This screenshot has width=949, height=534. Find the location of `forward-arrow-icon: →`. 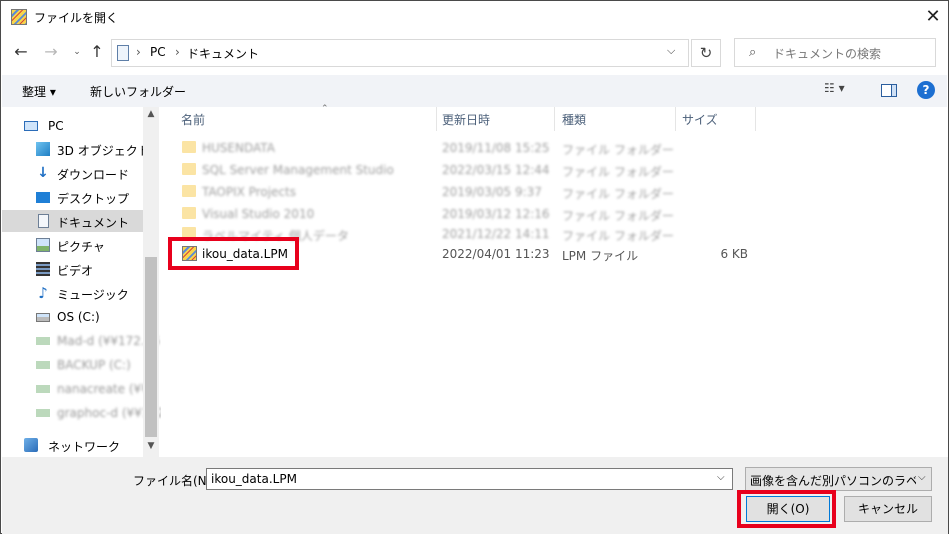

forward-arrow-icon: → is located at coordinates (51, 52).